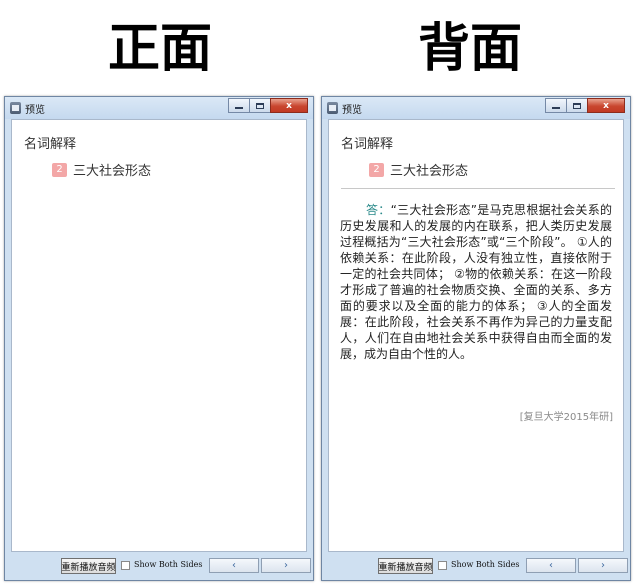 This screenshot has height=586, width=641. Describe the element at coordinates (478, 188) in the screenshot. I see `divider` at that location.